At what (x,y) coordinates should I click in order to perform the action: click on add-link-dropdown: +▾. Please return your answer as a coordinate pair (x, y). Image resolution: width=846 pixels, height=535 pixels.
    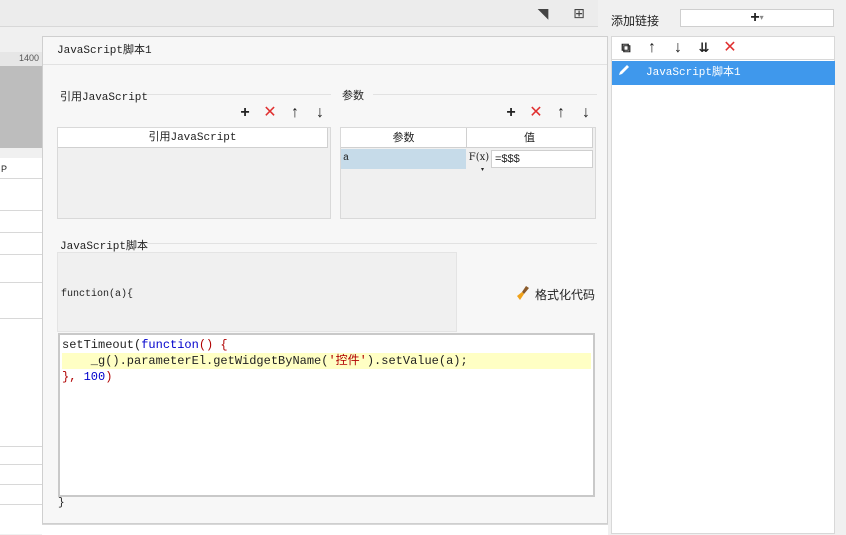
    Looking at the image, I should click on (757, 18).